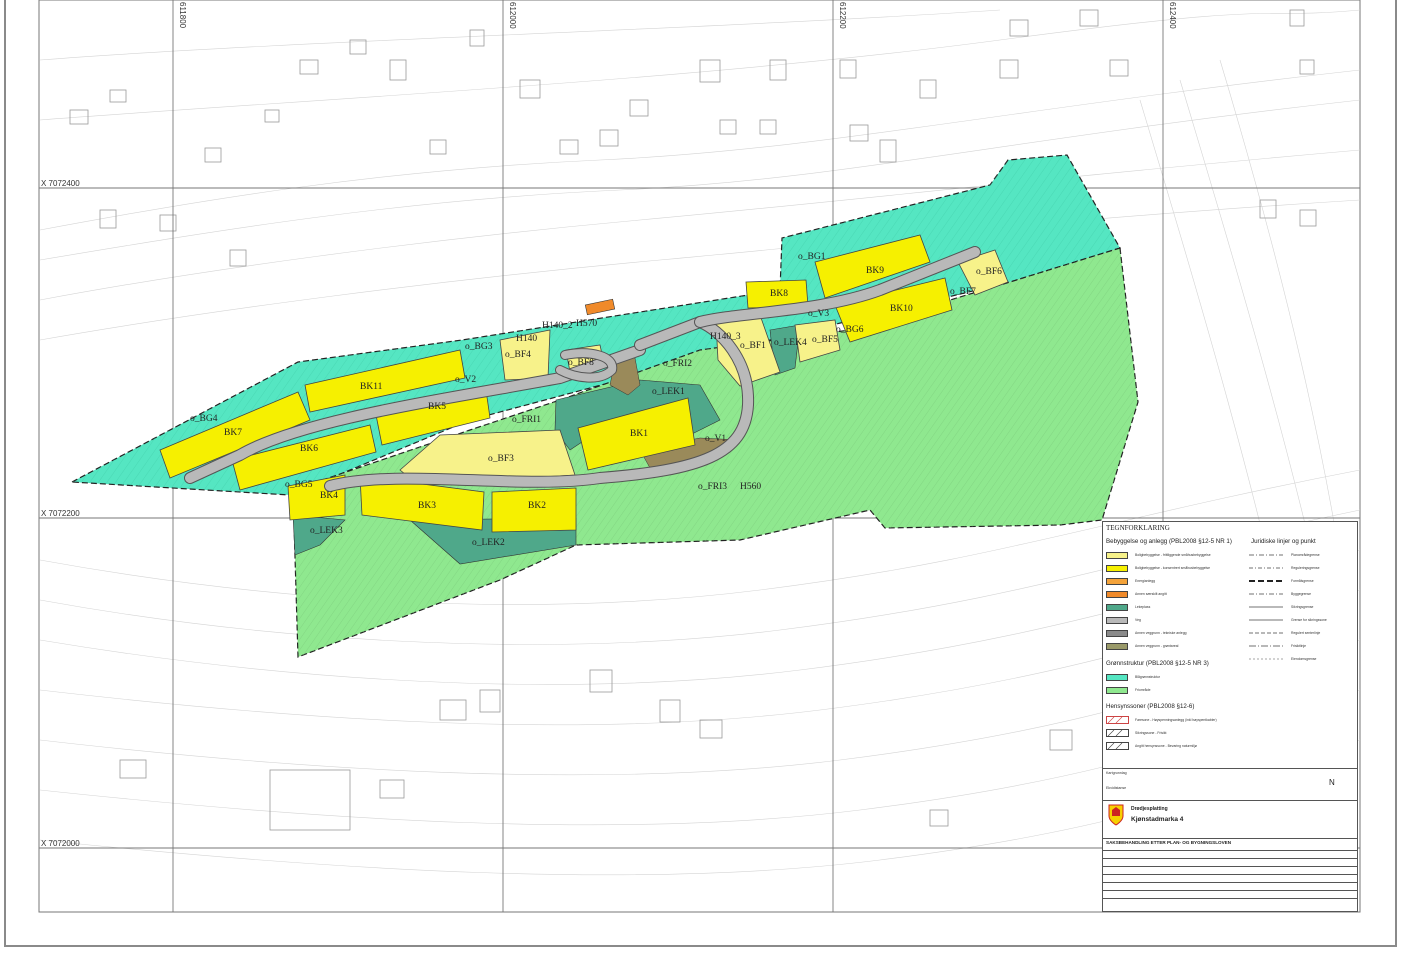 Image resolution: width=1428 pixels, height=963 pixels. What do you see at coordinates (1301, 594) in the screenshot?
I see `legend-line-4: Byggegrense` at bounding box center [1301, 594].